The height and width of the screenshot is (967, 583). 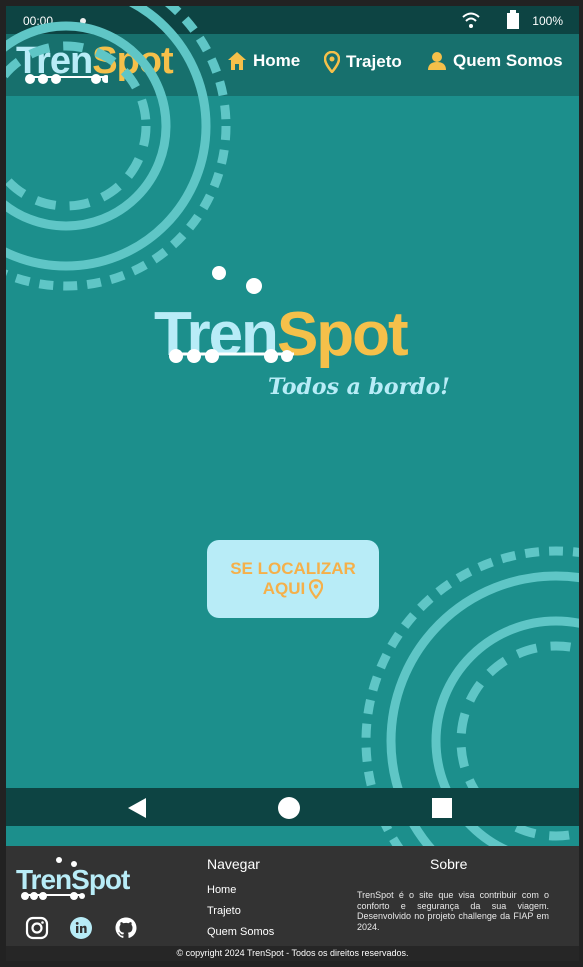 What do you see at coordinates (437, 61) in the screenshot?
I see `person-icon` at bounding box center [437, 61].